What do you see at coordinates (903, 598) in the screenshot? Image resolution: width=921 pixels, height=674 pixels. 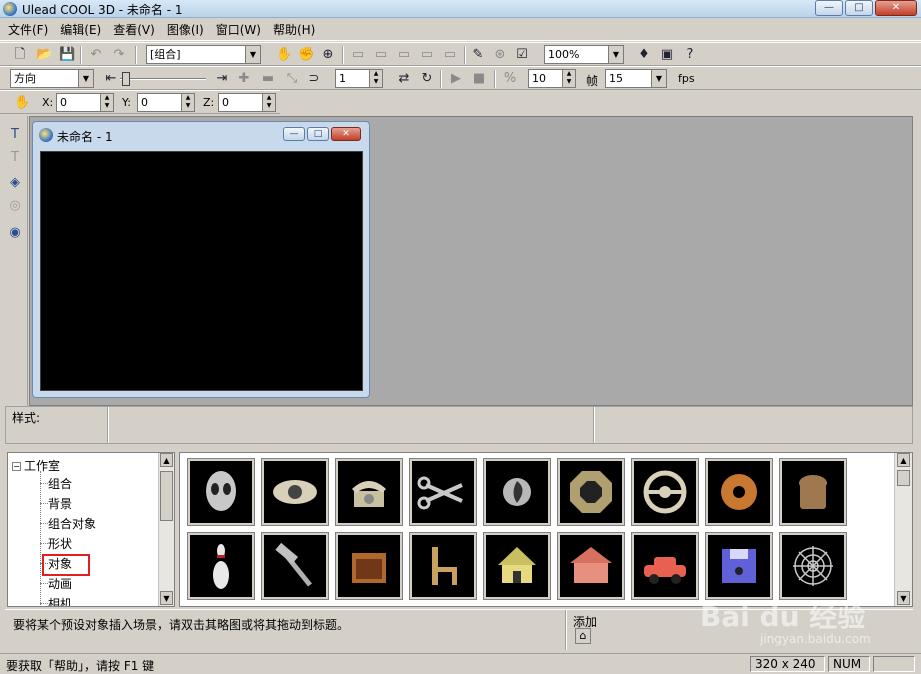 I see `thumbs-scroll-down-icon: ▼` at bounding box center [903, 598].